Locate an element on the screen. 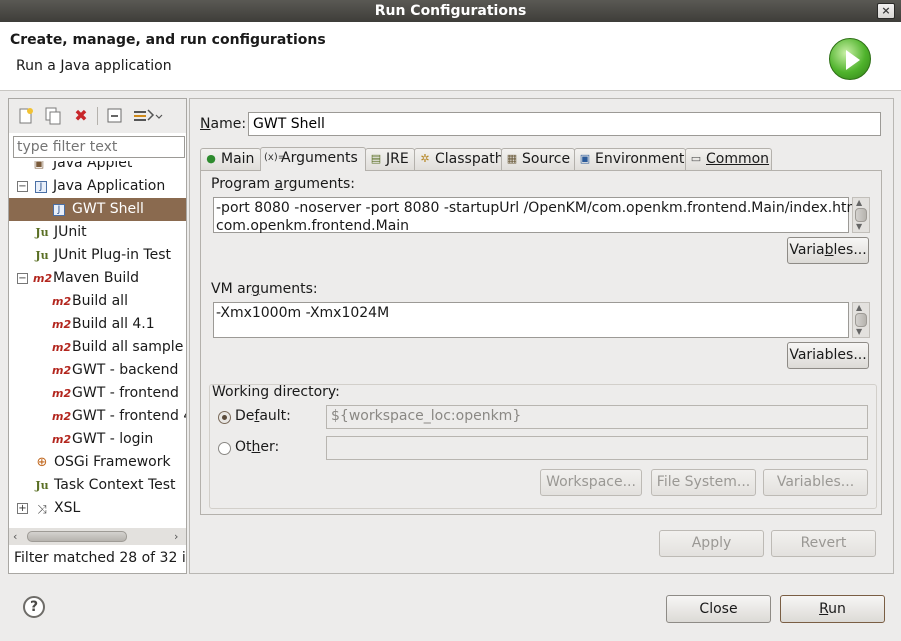 This screenshot has height=641, width=901. tree-item-gwt-shell: J GWT Shell is located at coordinates (97, 209).